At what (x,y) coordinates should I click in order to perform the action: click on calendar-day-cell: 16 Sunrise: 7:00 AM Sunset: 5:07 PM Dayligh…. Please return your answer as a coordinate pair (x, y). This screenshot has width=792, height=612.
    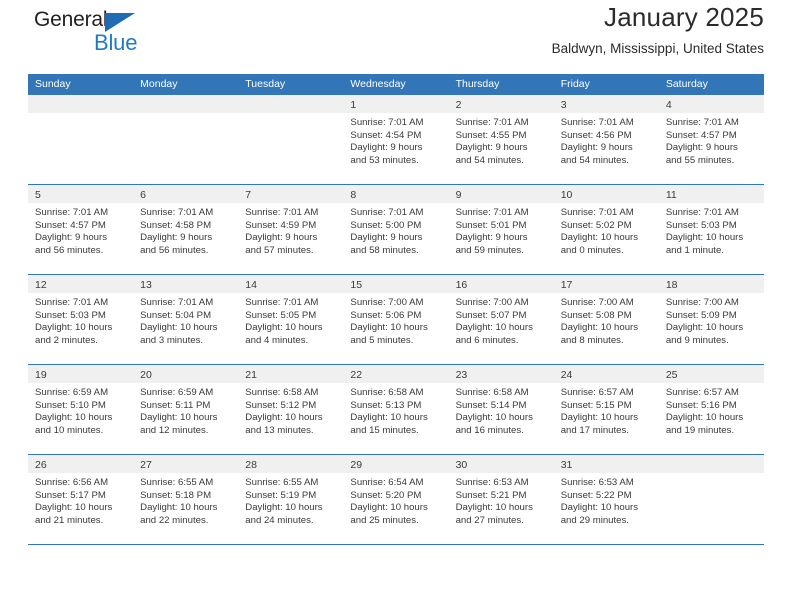
    Looking at the image, I should click on (501, 319).